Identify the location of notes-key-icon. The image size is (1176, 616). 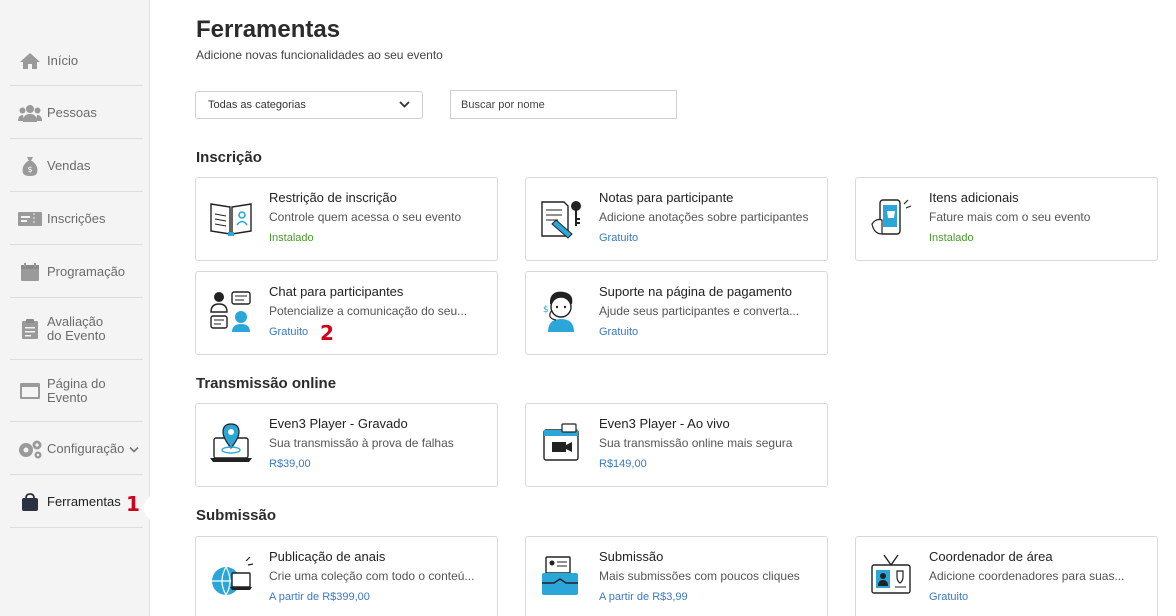
(561, 220).